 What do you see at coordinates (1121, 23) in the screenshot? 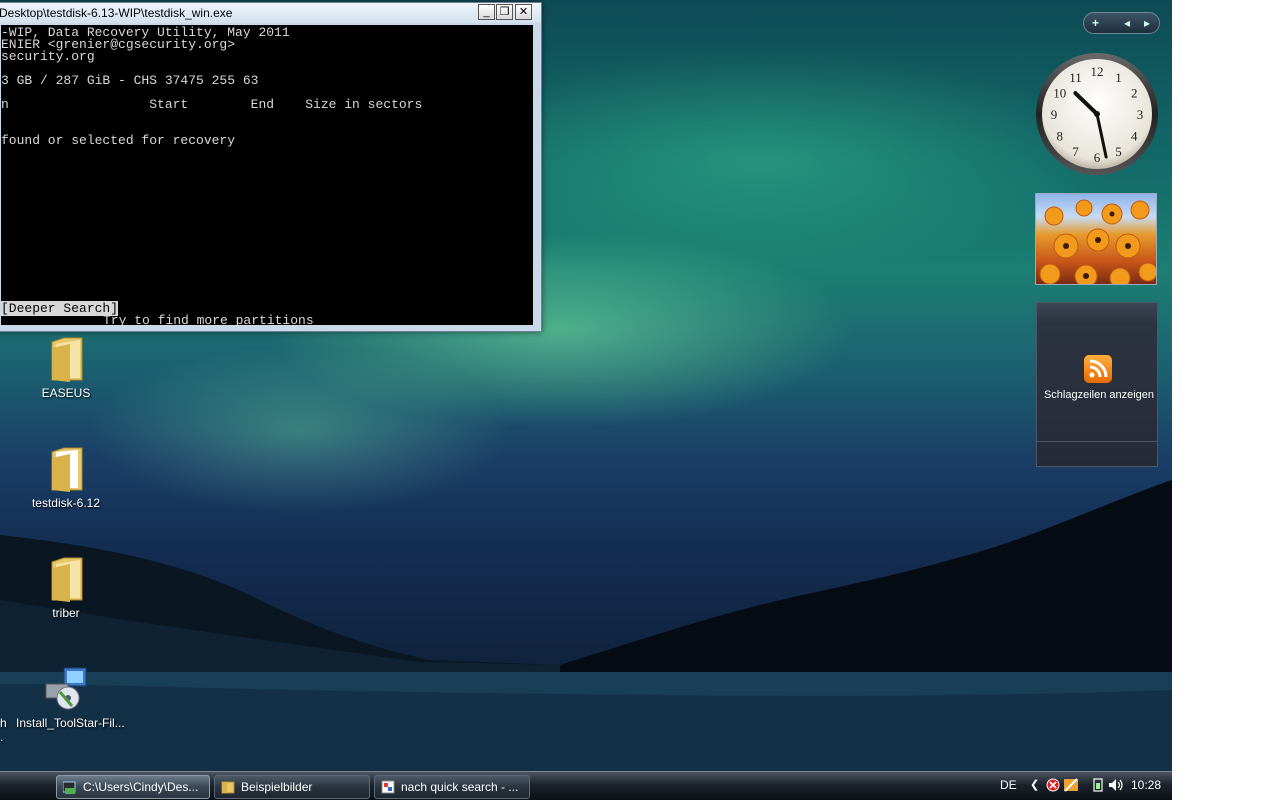
I see `sidebar-toolbar: + ◂ ▸` at bounding box center [1121, 23].